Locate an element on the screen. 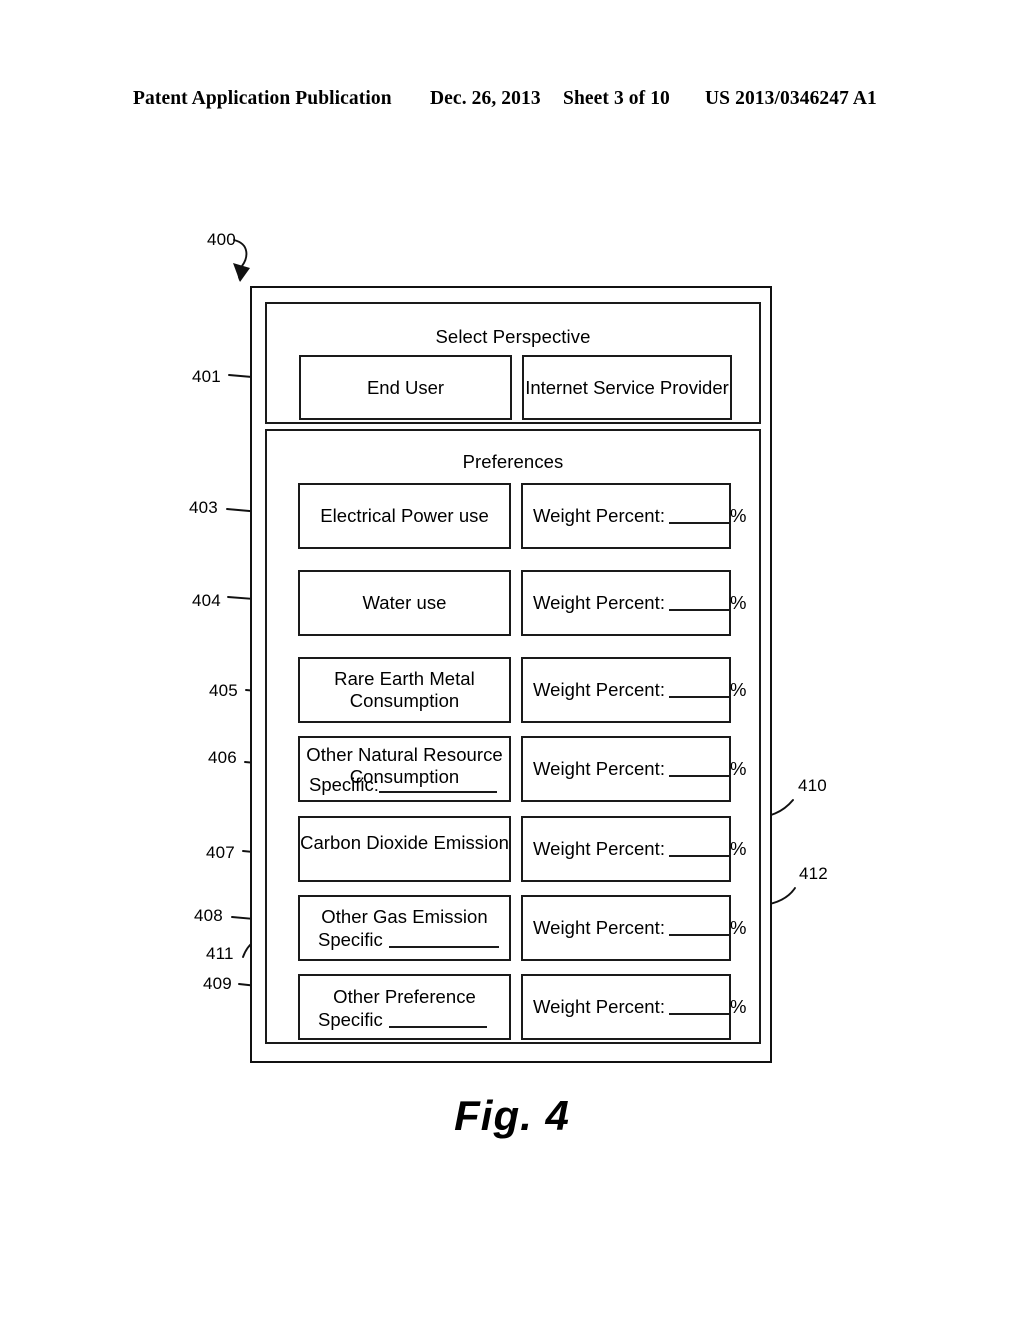  weight-percent-label-407: Weight Percent: is located at coordinates (599, 848).